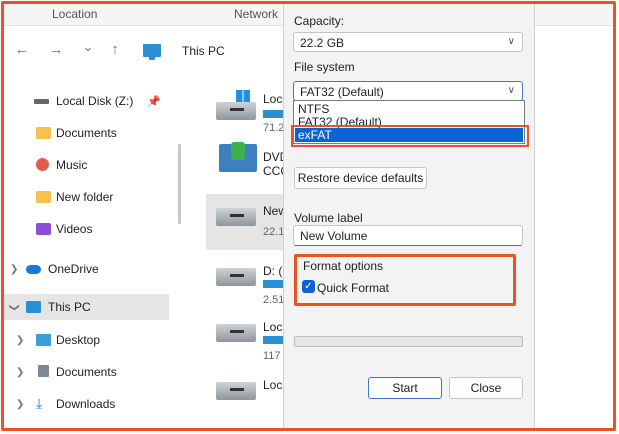 The height and width of the screenshot is (434, 619). What do you see at coordinates (39, 403) in the screenshot?
I see `download-icon: ⤓` at bounding box center [39, 403].